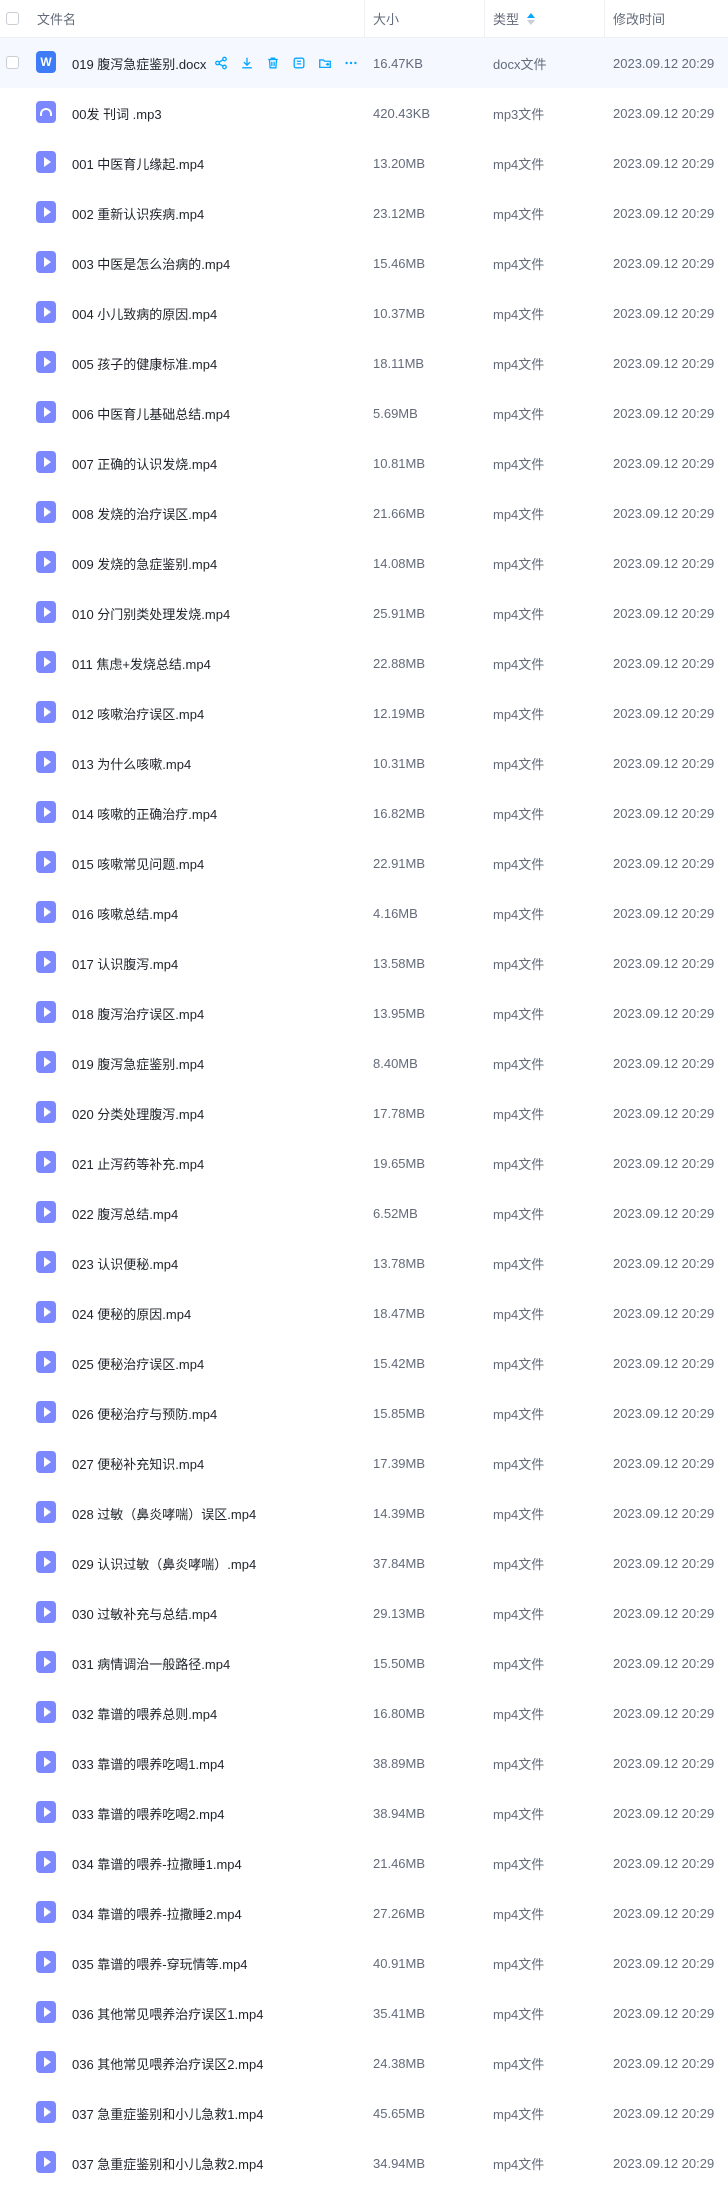  I want to click on file-name: 036 其他常见喂养治疗误区1.mp4, so click(167, 2013).